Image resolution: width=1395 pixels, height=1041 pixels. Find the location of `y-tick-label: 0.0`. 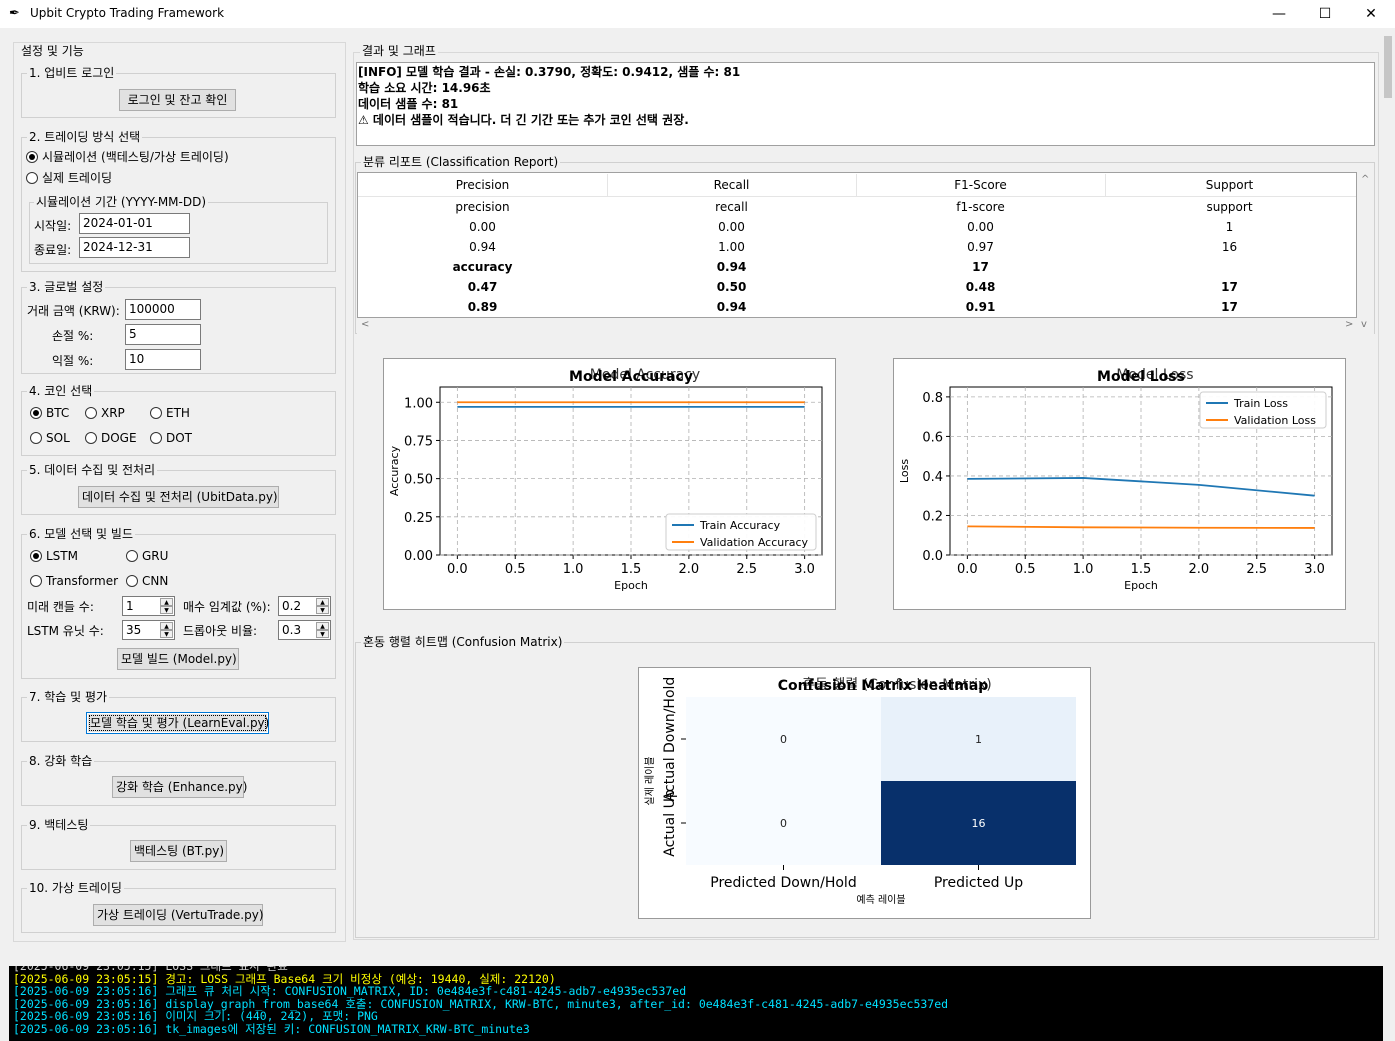

y-tick-label: 0.0 is located at coordinates (932, 556).